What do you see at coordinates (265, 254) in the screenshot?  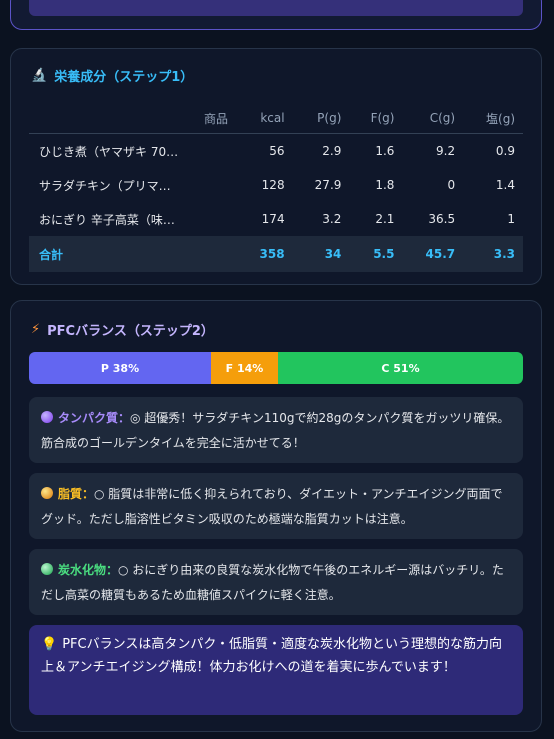 I see `total-kcal: 358` at bounding box center [265, 254].